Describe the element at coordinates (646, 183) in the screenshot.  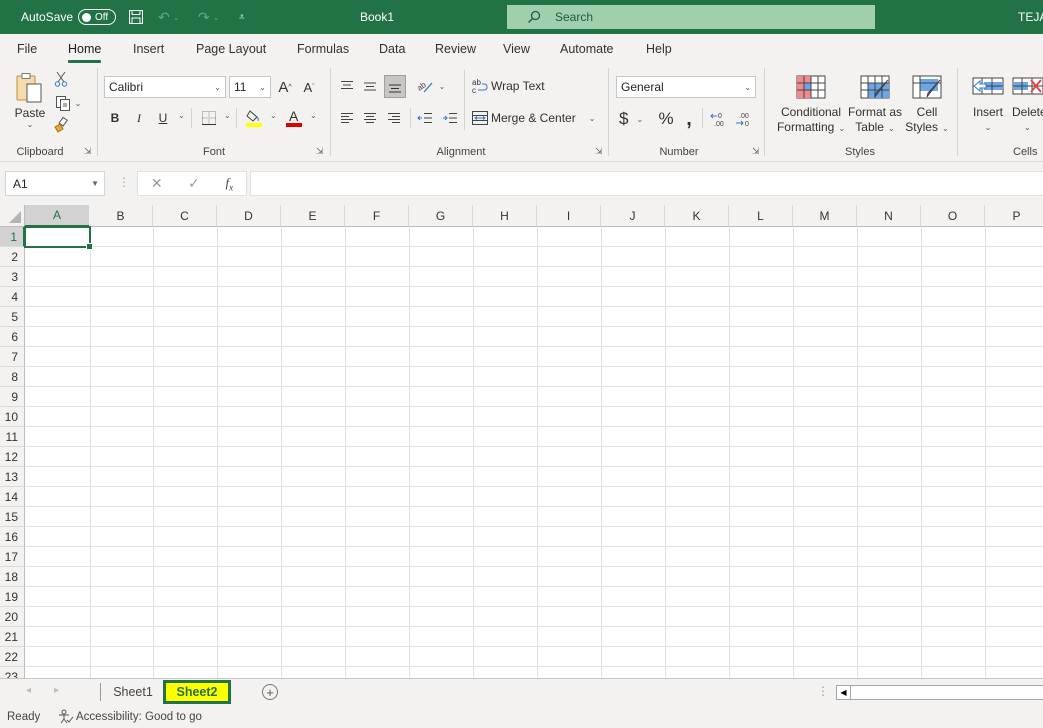
I see `formula-input` at that location.